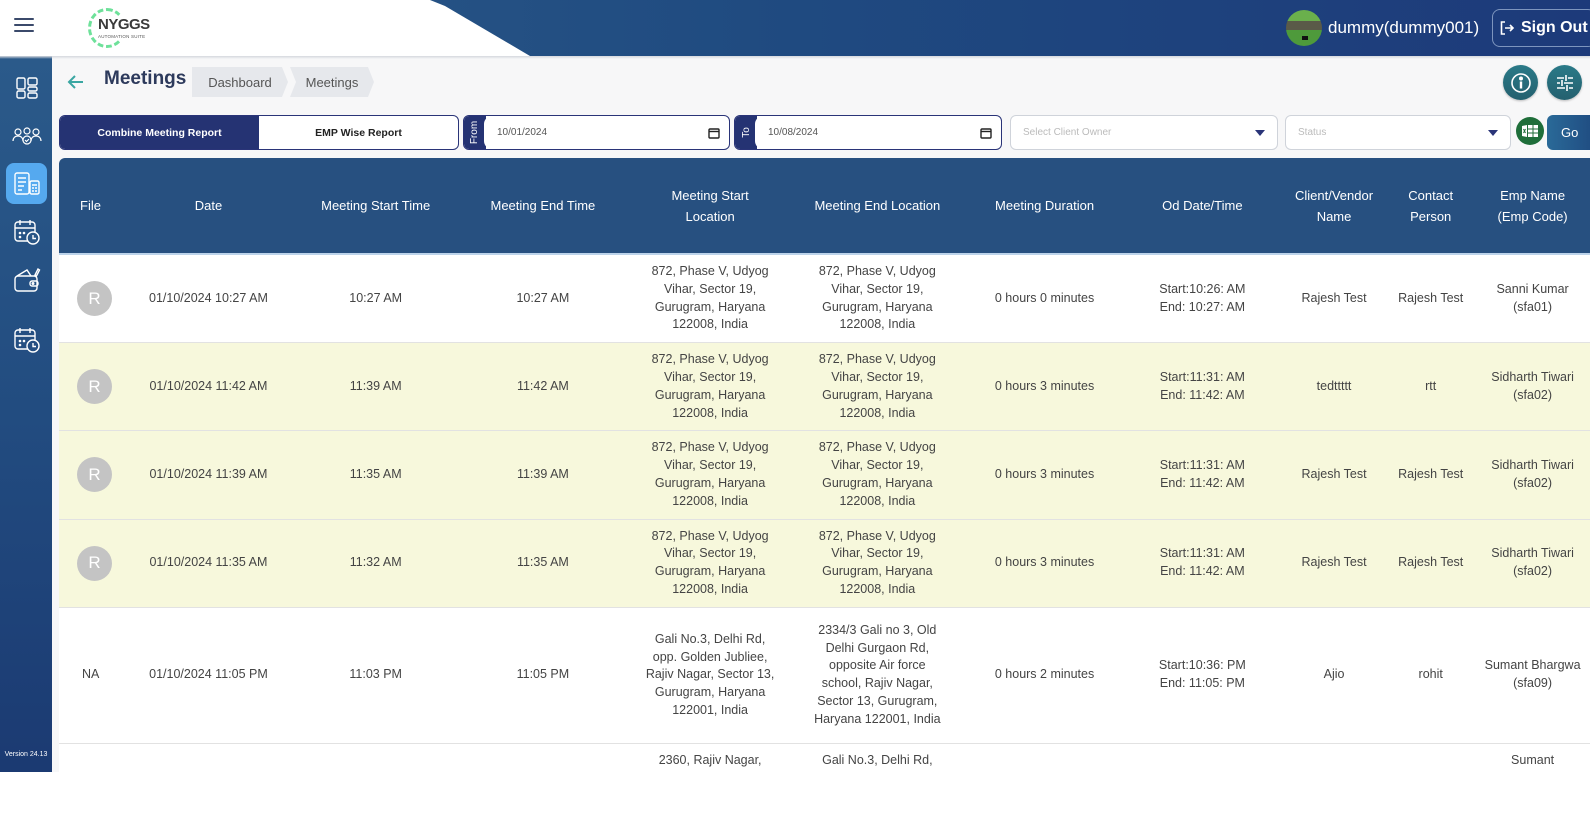  Describe the element at coordinates (1044, 299) in the screenshot. I see `cell-duration: 0 hours 0 minutes` at that location.